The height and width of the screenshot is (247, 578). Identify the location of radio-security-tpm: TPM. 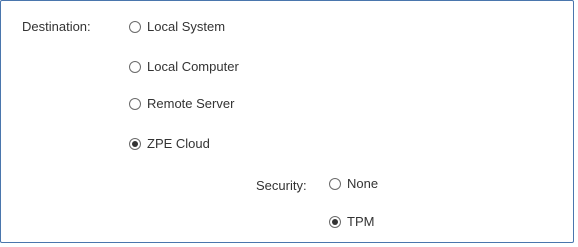
(351, 222).